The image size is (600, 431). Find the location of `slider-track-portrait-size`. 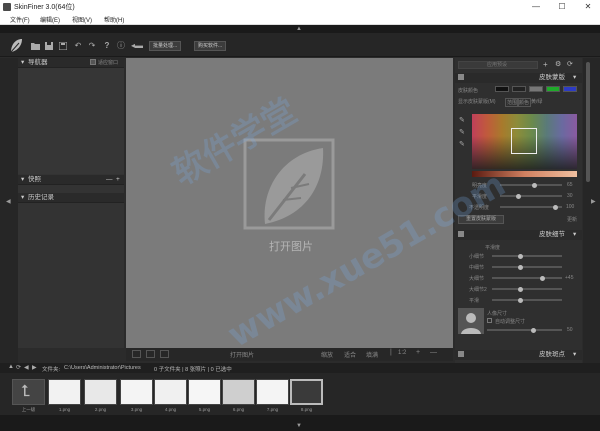

slider-track-portrait-size is located at coordinates (524, 330).